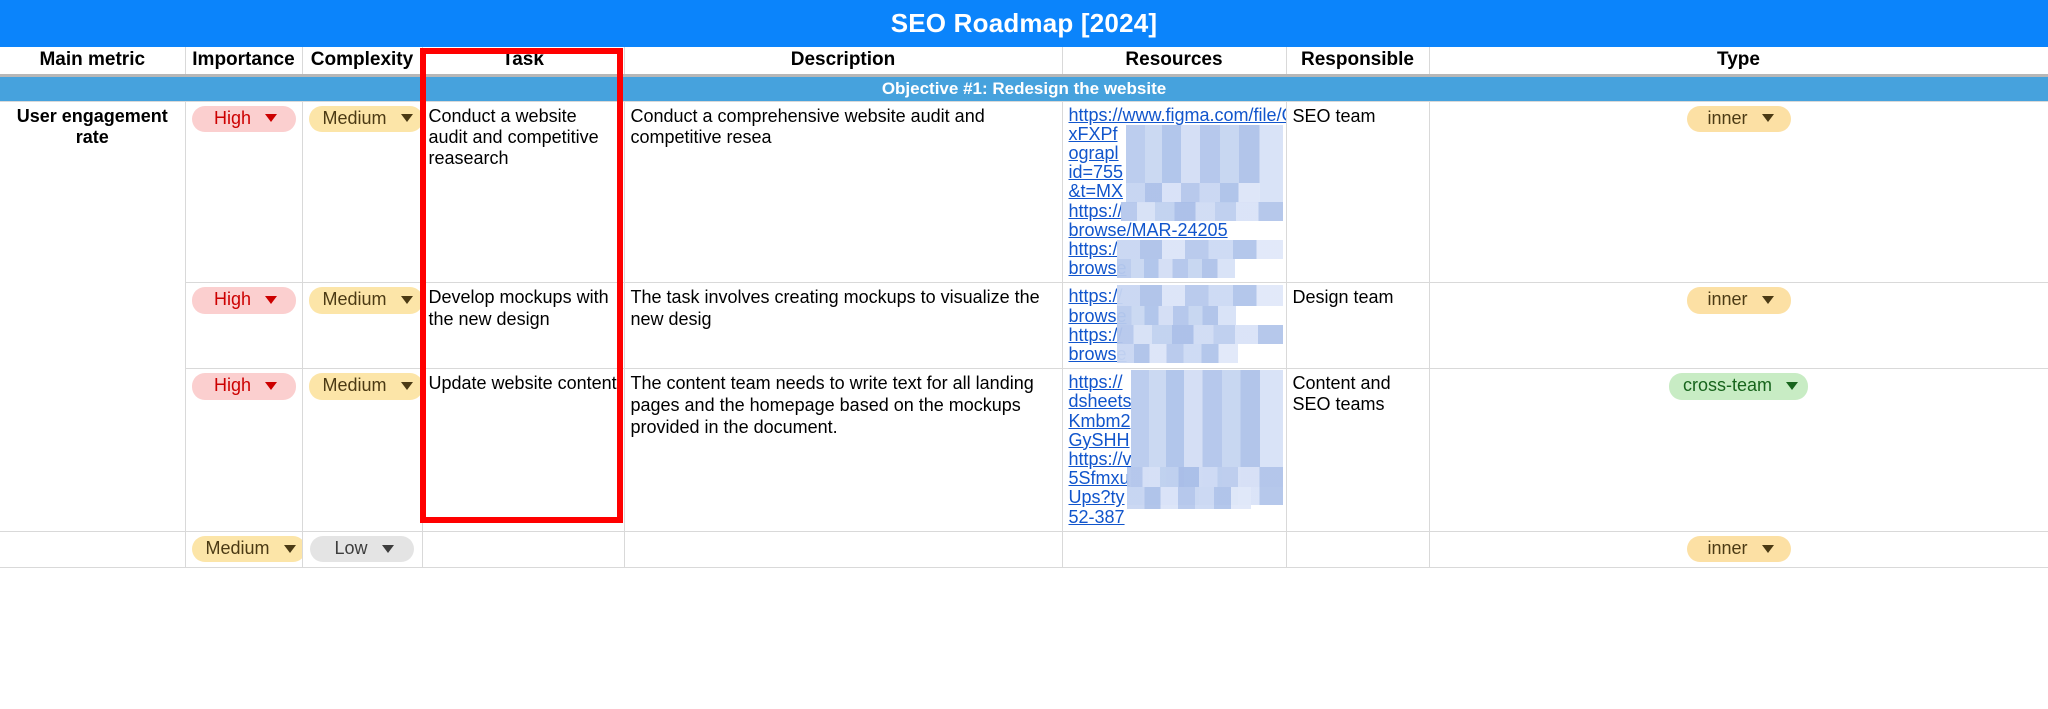 Image resolution: width=2048 pixels, height=709 pixels. Describe the element at coordinates (843, 62) in the screenshot. I see `column-header-description: Description` at that location.